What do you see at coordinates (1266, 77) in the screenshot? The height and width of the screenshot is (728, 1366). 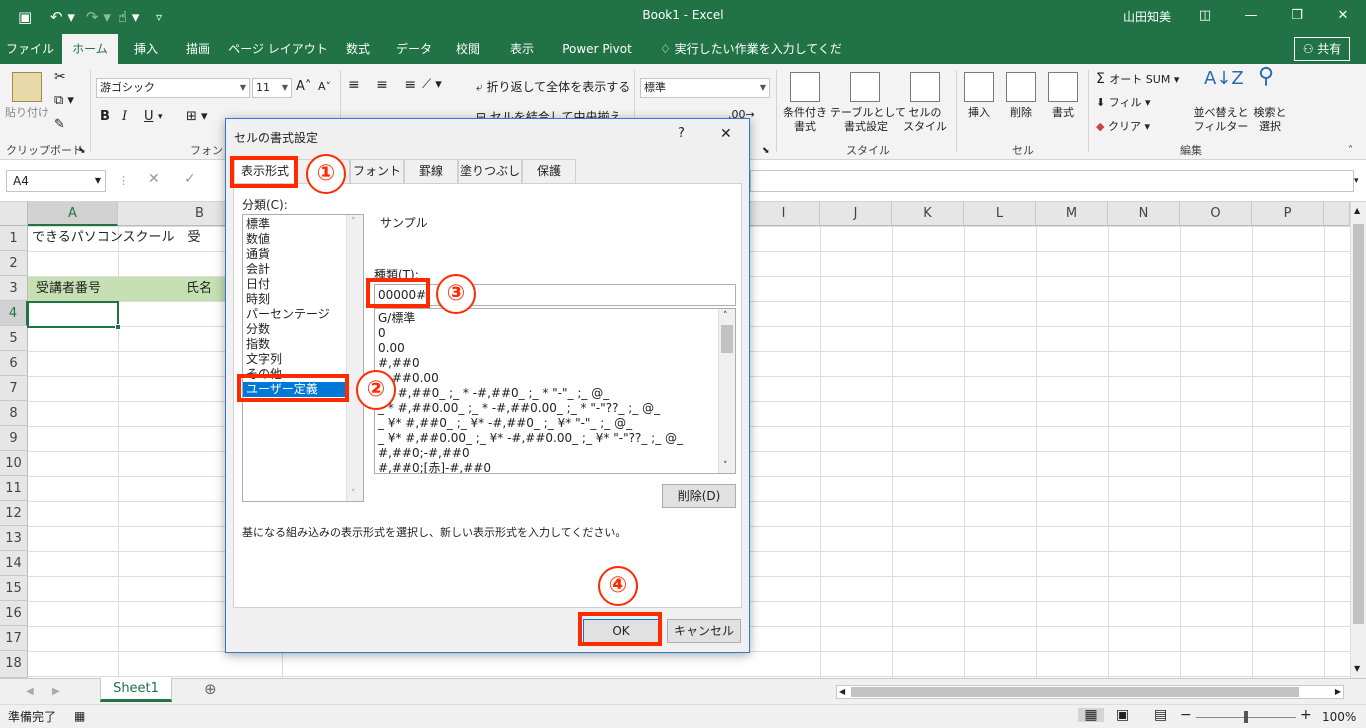 I see `find-icon: ⚲` at bounding box center [1266, 77].